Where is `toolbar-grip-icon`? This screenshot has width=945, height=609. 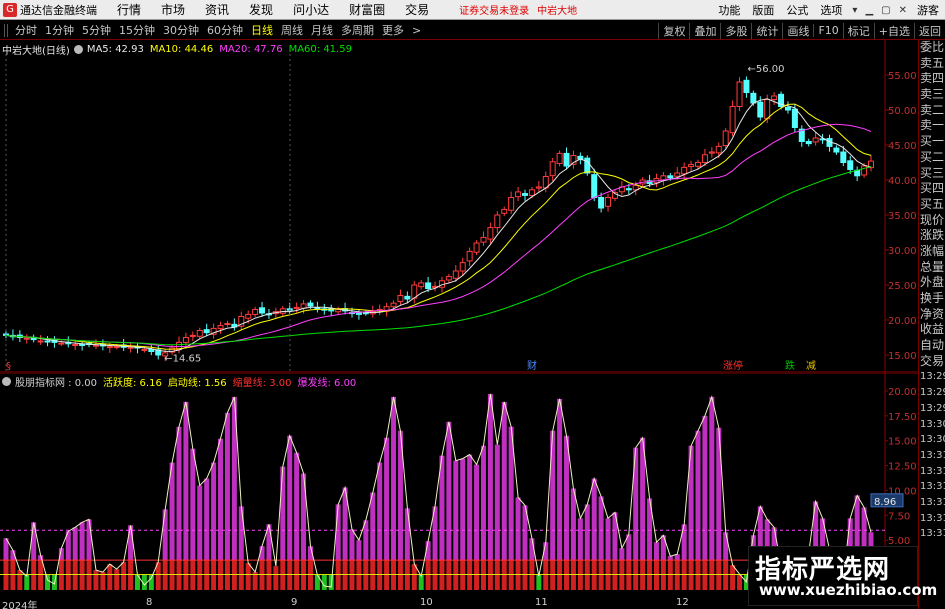
toolbar-grip-icon is located at coordinates (6, 30).